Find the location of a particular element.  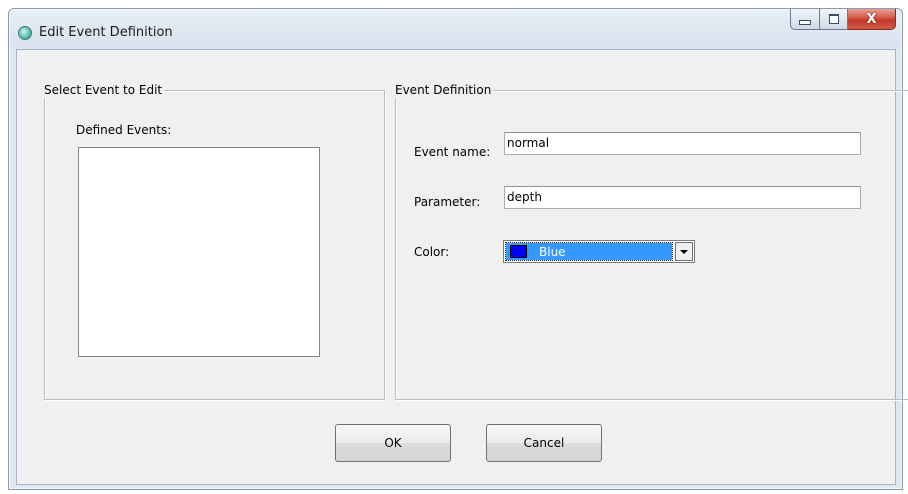

event-definition-group-title: Event Definition is located at coordinates (444, 90).